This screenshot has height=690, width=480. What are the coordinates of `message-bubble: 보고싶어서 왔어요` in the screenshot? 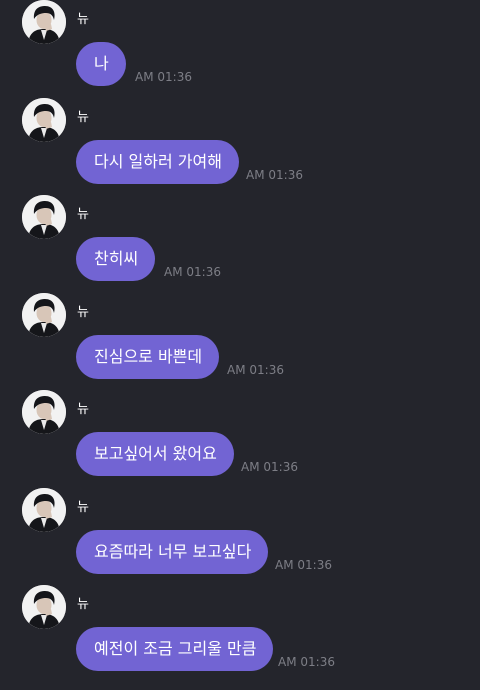 It's located at (155, 454).